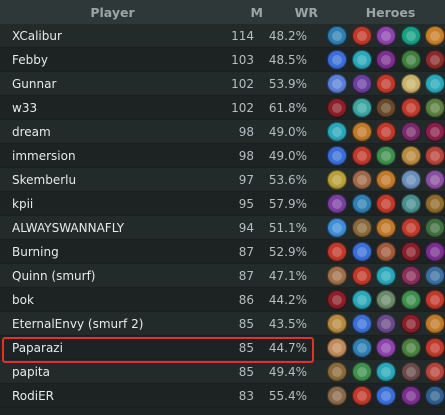 The height and width of the screenshot is (415, 445). Describe the element at coordinates (108, 132) in the screenshot. I see `player-name: dream` at that location.